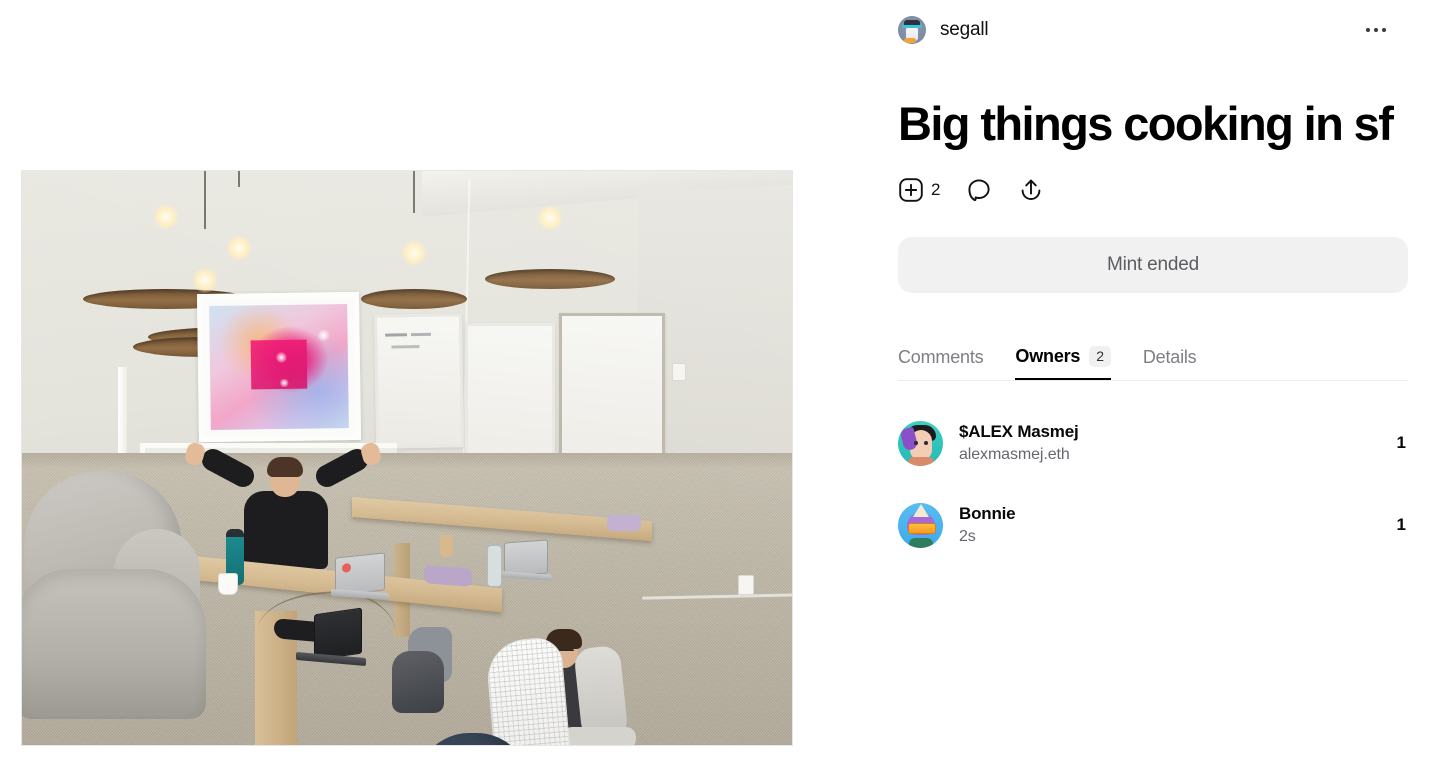  I want to click on water-bottle, so click(494, 566).